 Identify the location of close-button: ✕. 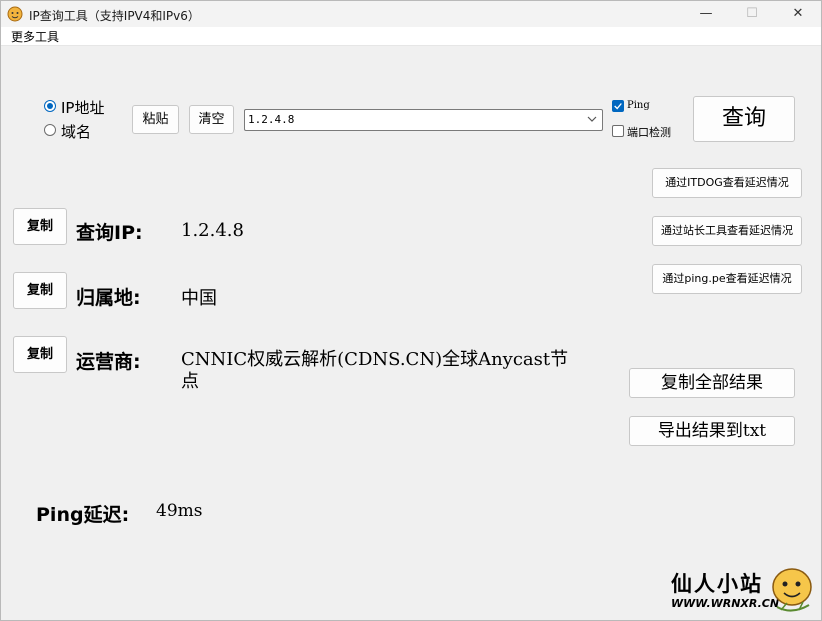
(798, 14).